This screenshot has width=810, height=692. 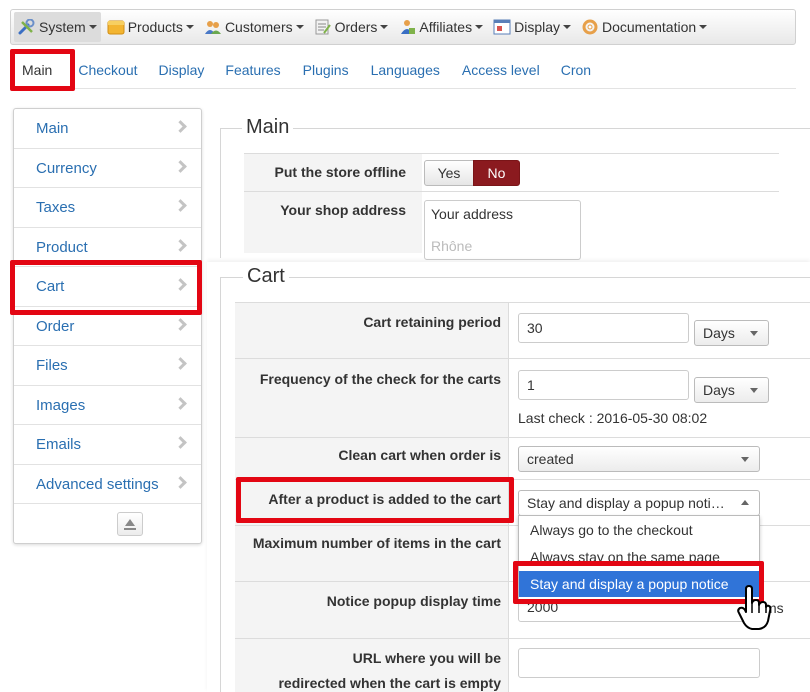 What do you see at coordinates (375, 500) in the screenshot?
I see `highlight-after-add-label` at bounding box center [375, 500].